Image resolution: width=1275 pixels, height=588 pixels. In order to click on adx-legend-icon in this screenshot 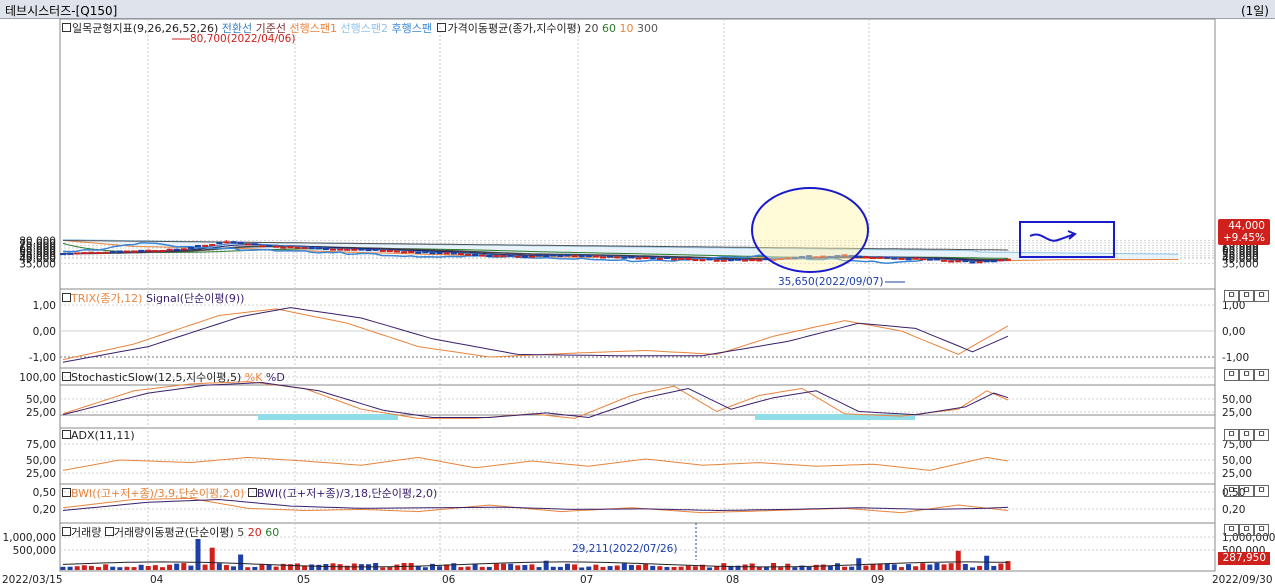, I will do `click(66, 434)`.